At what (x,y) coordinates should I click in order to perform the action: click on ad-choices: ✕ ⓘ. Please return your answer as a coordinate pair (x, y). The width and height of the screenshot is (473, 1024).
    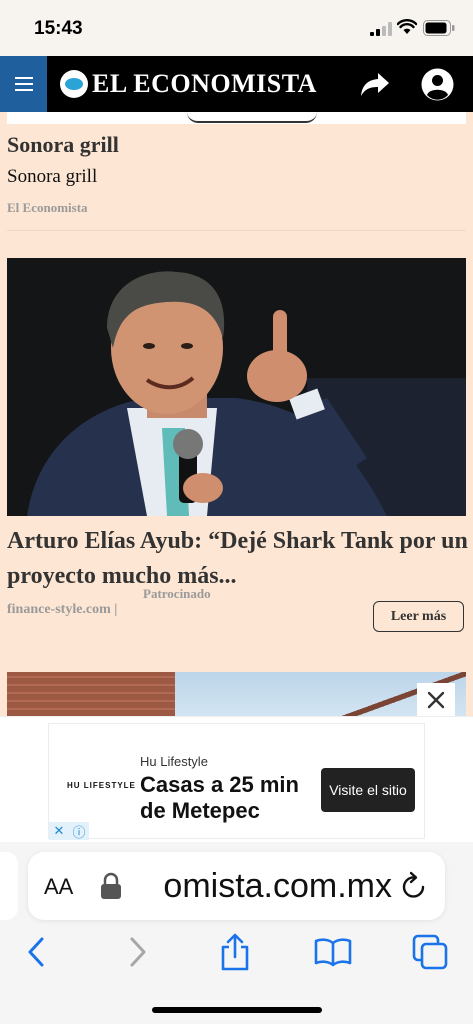
    Looking at the image, I should click on (69, 831).